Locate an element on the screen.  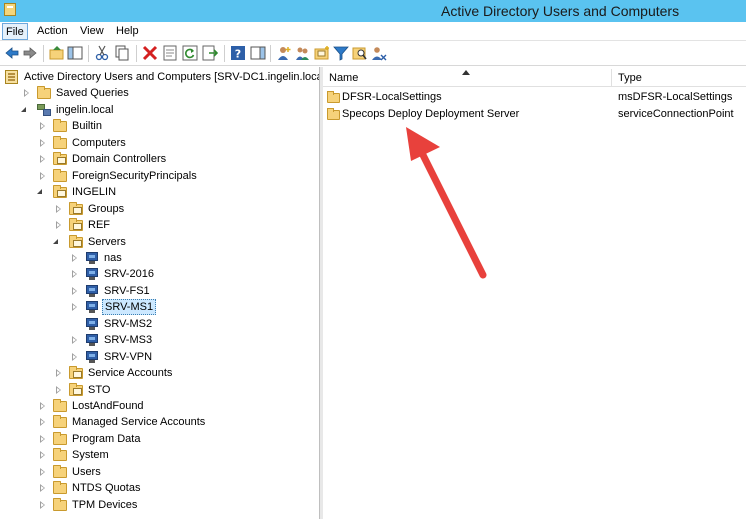
tree-item-label: Saved Queries is located at coordinates (92, 93).